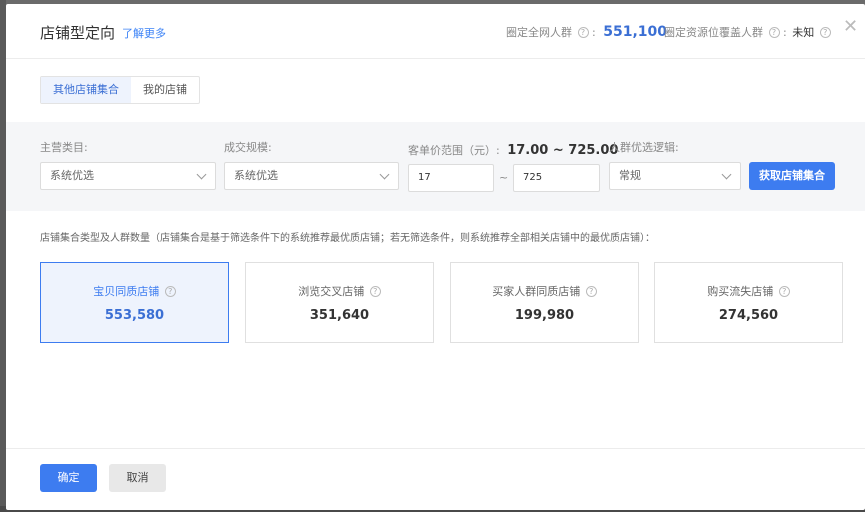  Describe the element at coordinates (556, 178) in the screenshot. I see `price-max-input: 725` at that location.